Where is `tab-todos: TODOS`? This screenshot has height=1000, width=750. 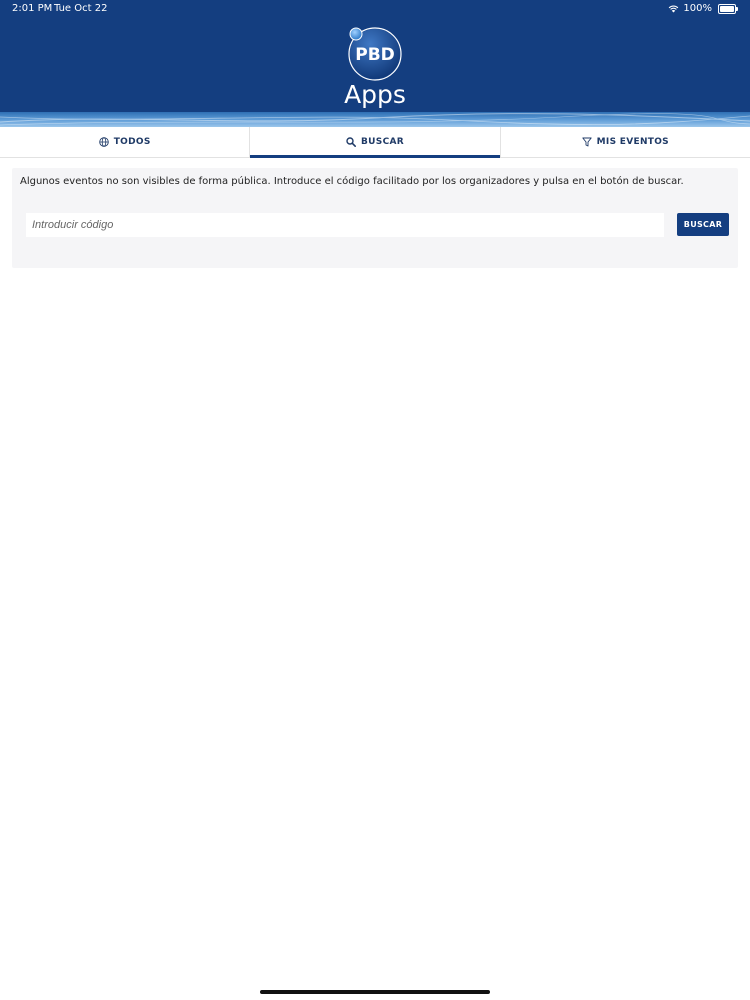 tab-todos: TODOS is located at coordinates (125, 142).